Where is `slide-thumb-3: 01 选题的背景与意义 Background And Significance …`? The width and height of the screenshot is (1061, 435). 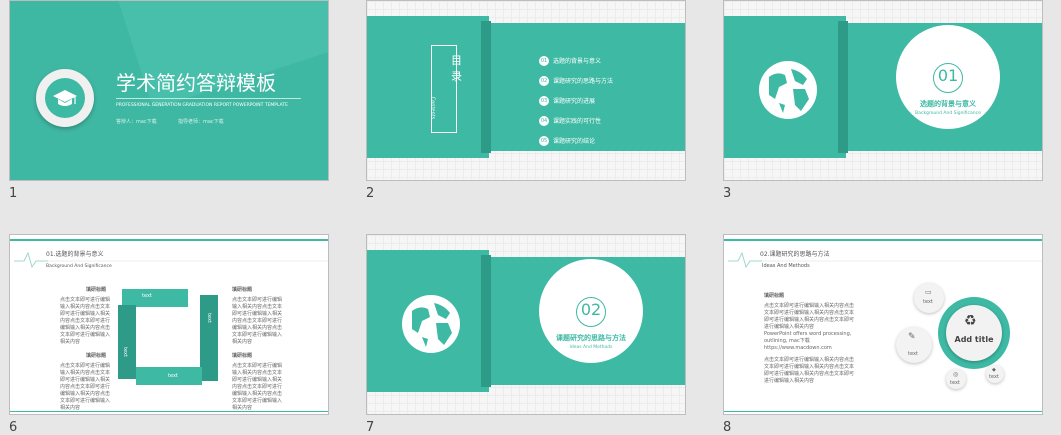 slide-thumb-3: 01 选题的背景与意义 Background And Significance … is located at coordinates (884, 102).